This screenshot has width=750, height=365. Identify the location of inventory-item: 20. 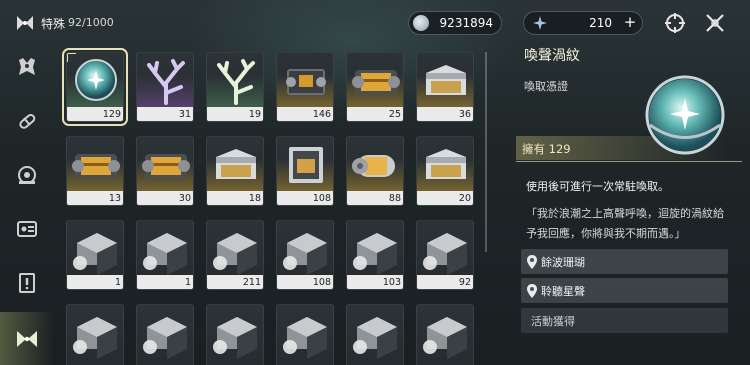
(445, 171).